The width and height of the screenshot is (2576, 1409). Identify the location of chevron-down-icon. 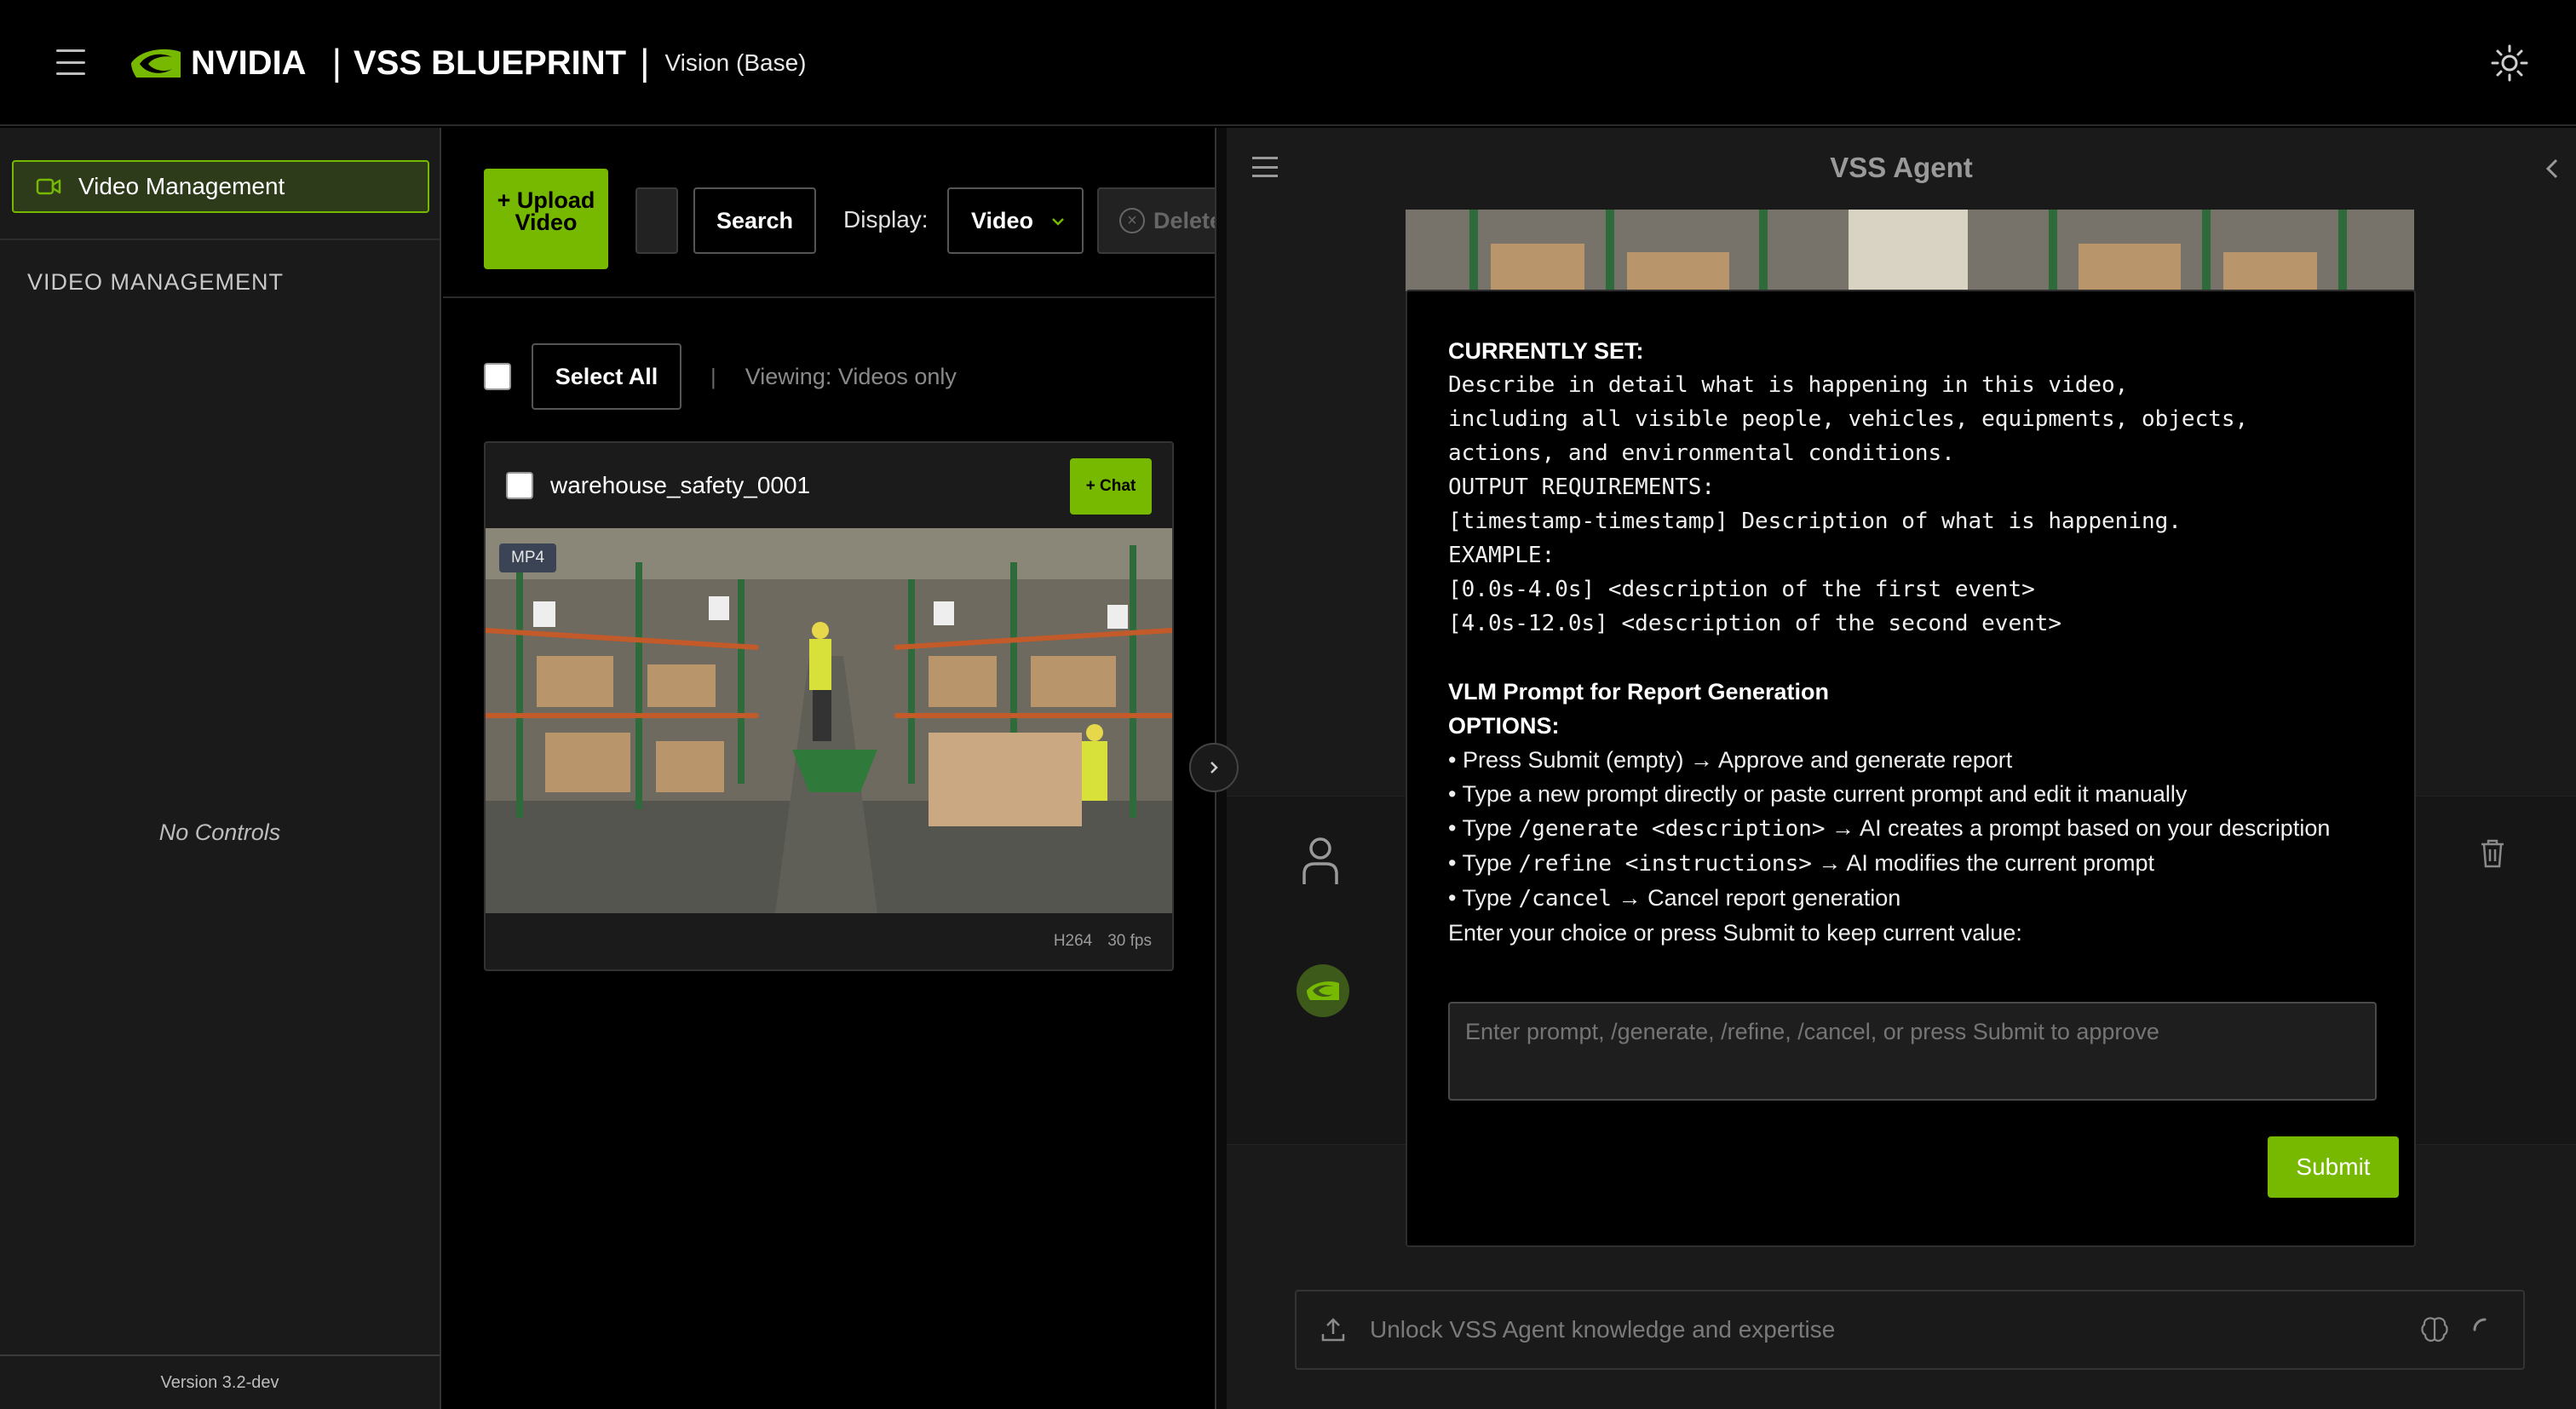
(1058, 222).